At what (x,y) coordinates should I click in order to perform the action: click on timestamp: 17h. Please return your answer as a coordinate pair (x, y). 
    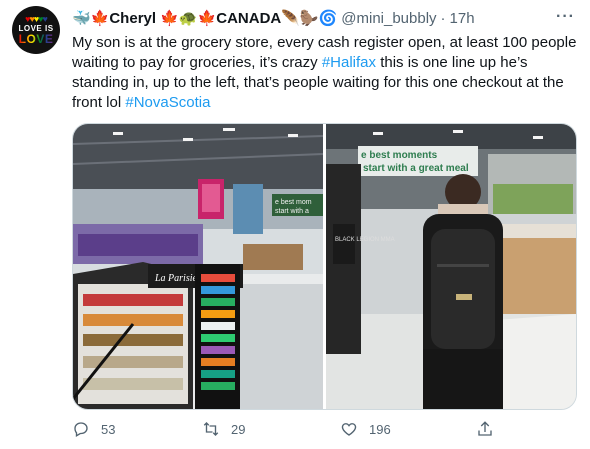
    Looking at the image, I should click on (462, 18).